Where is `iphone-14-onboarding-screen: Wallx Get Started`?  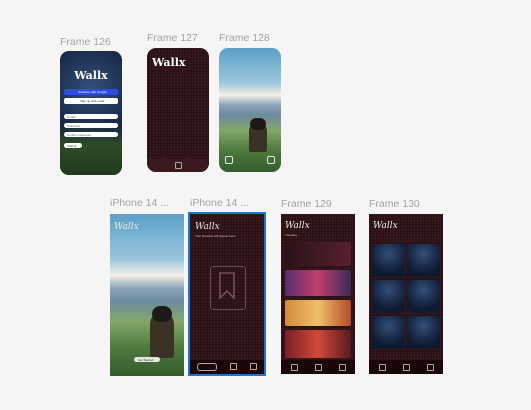
iphone-14-onboarding-screen: Wallx Get Started is located at coordinates (147, 295).